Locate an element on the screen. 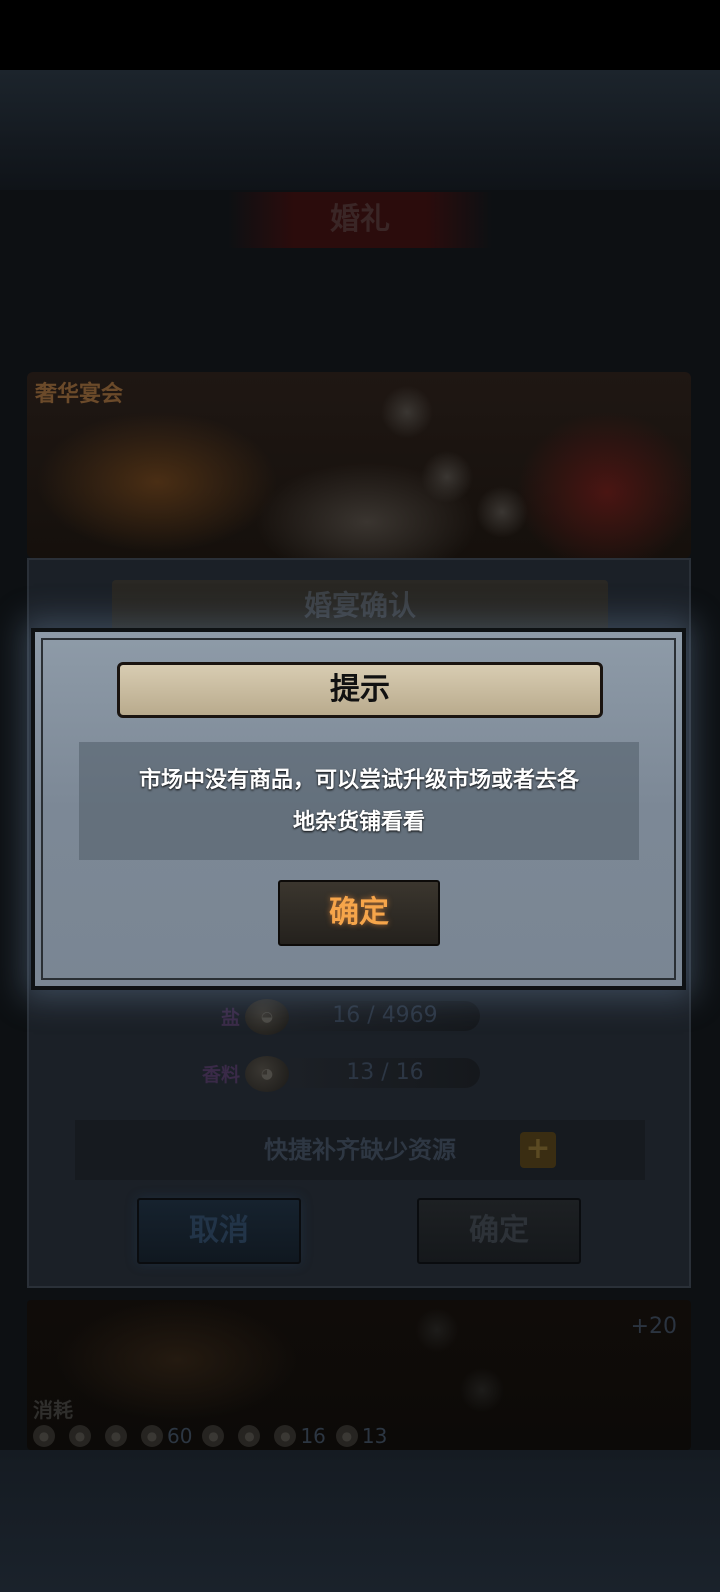  resource-row-spice: 香料 ◕ 13 / 16 is located at coordinates (360, 1074).